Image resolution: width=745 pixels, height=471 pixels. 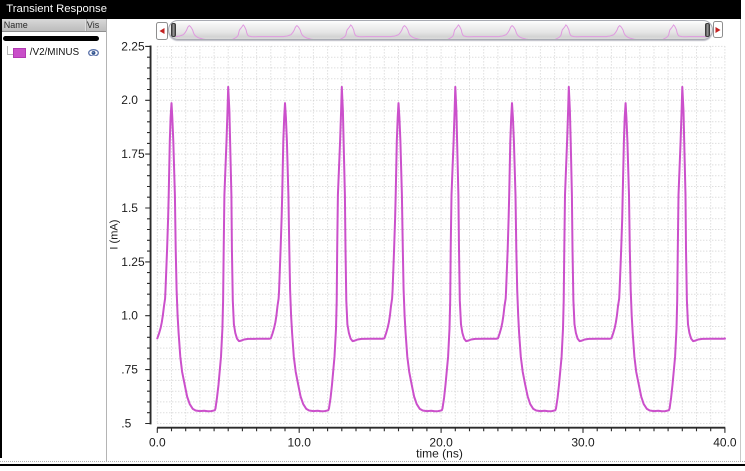 I want to click on svg-text: 1.5, so click(x=129, y=208).